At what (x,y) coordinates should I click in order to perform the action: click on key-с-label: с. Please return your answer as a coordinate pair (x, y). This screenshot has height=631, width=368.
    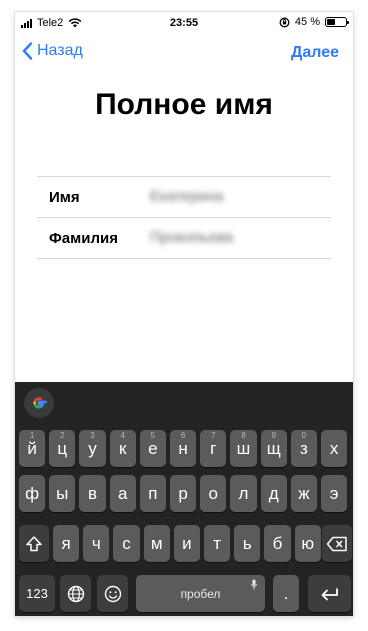
    Looking at the image, I should click on (126, 543).